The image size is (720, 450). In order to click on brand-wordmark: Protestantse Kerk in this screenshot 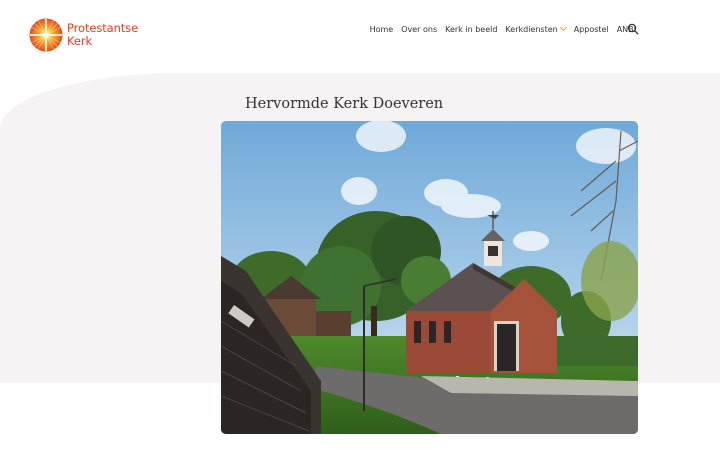, I will do `click(102, 35)`.